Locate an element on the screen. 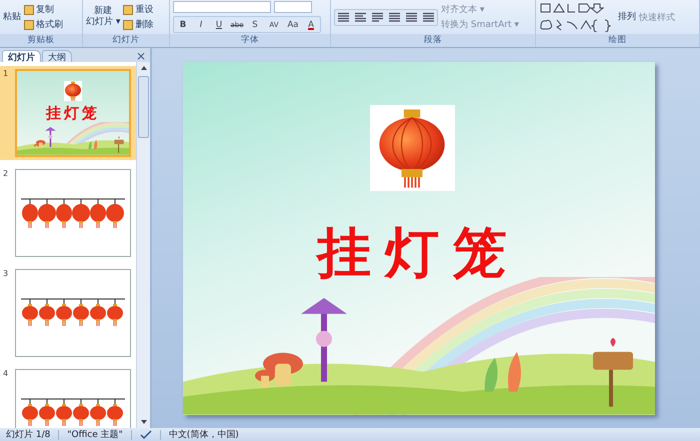 The height and width of the screenshot is (441, 700). font-size-field is located at coordinates (293, 7).